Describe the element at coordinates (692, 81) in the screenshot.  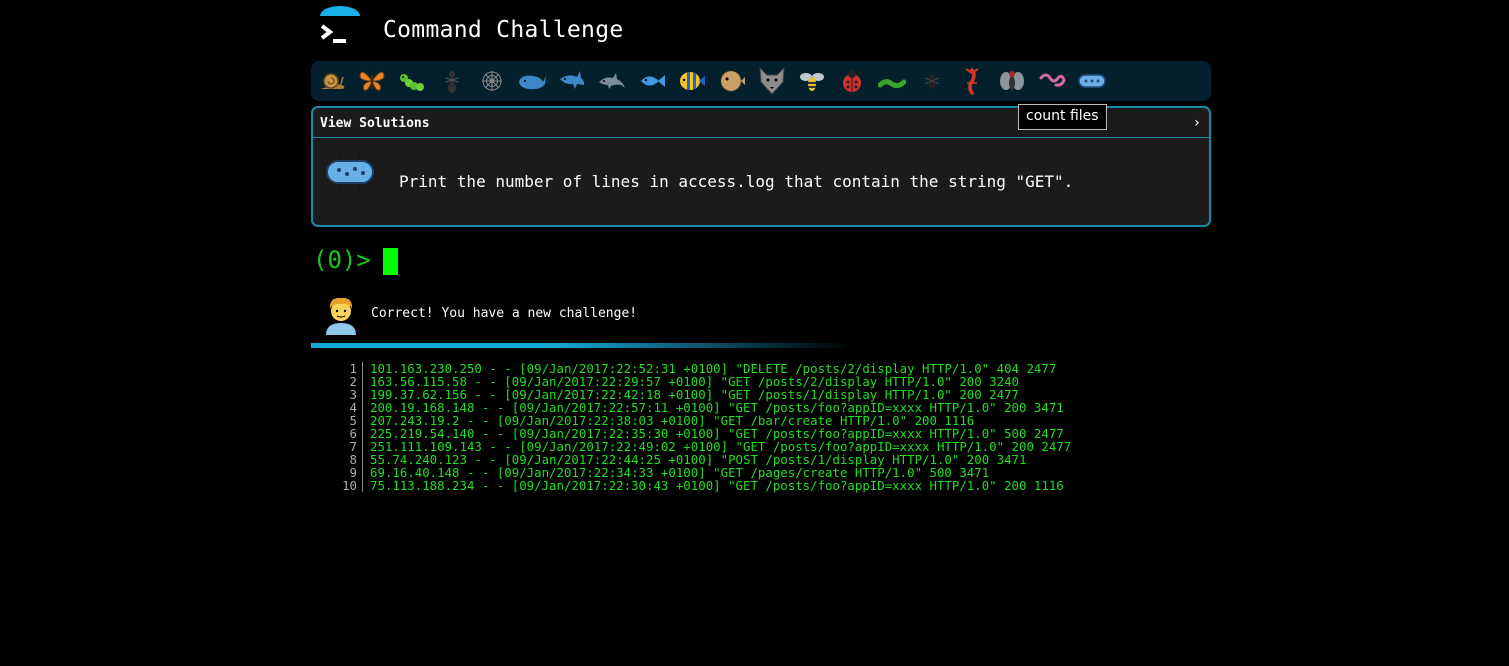
I see `tropical-fish-icon` at that location.